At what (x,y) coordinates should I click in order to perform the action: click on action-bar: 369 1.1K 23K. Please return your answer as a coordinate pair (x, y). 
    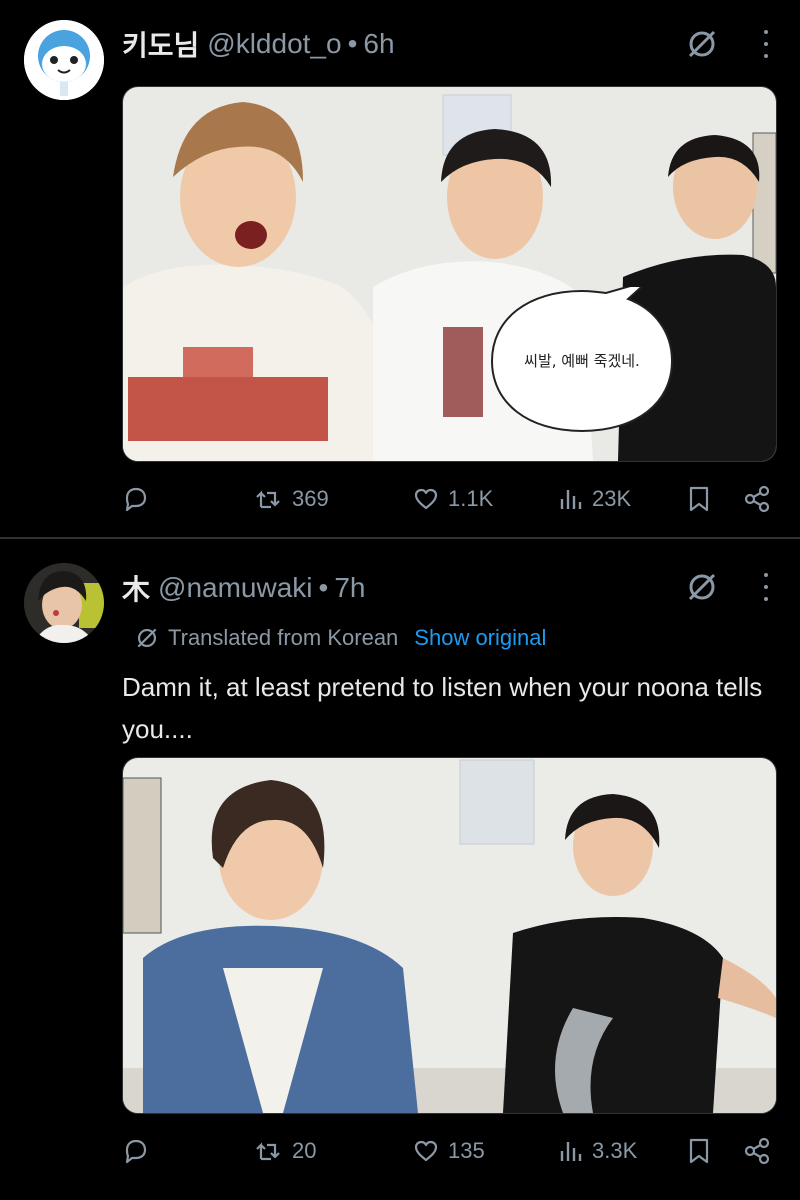
    Looking at the image, I should click on (447, 499).